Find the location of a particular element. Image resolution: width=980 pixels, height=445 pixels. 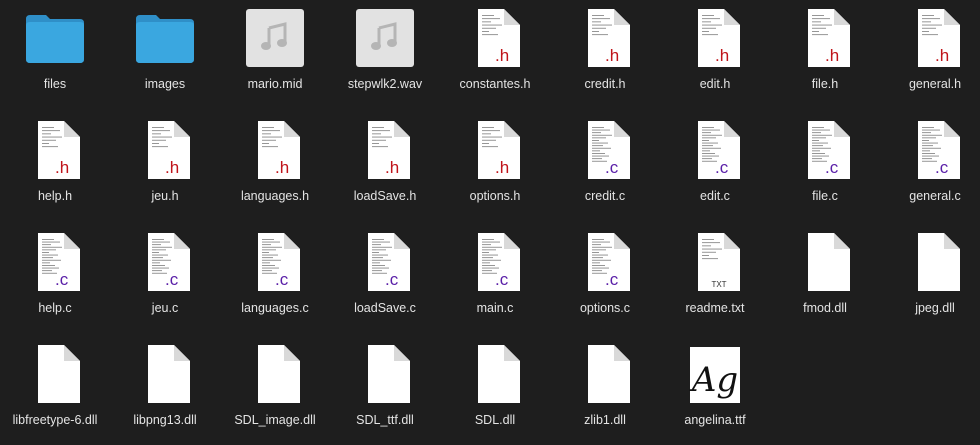

file-item: libpng13.dll is located at coordinates (165, 391).